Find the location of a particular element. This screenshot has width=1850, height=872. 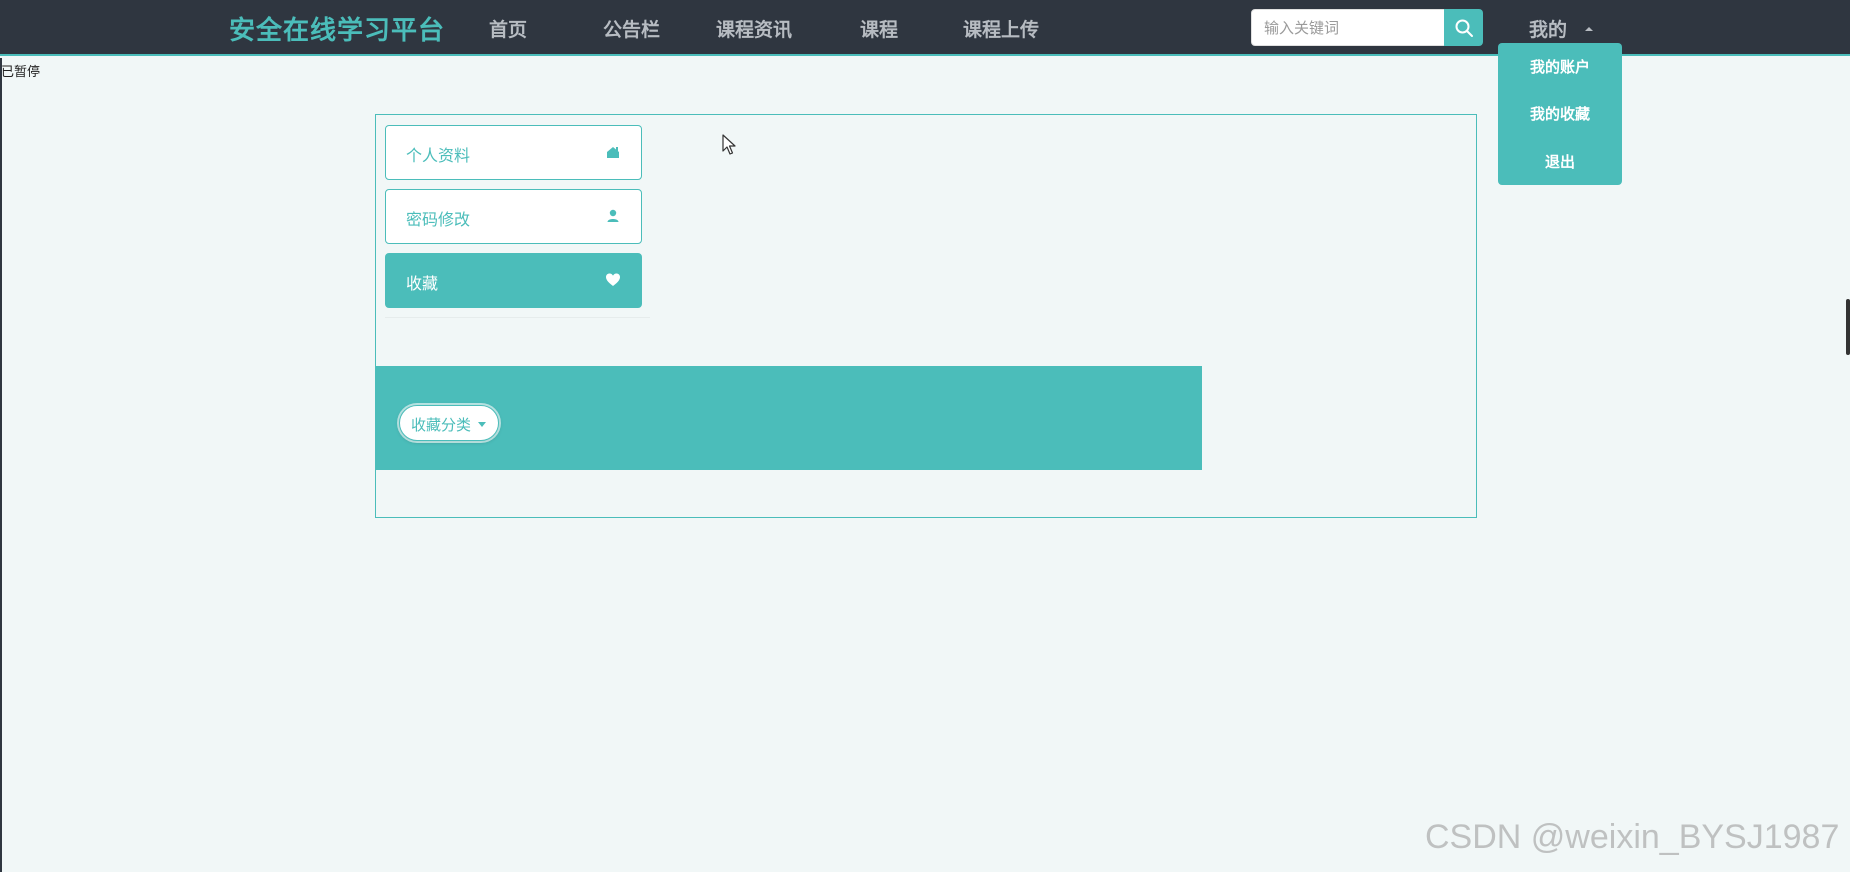

search-button is located at coordinates (1463, 27).